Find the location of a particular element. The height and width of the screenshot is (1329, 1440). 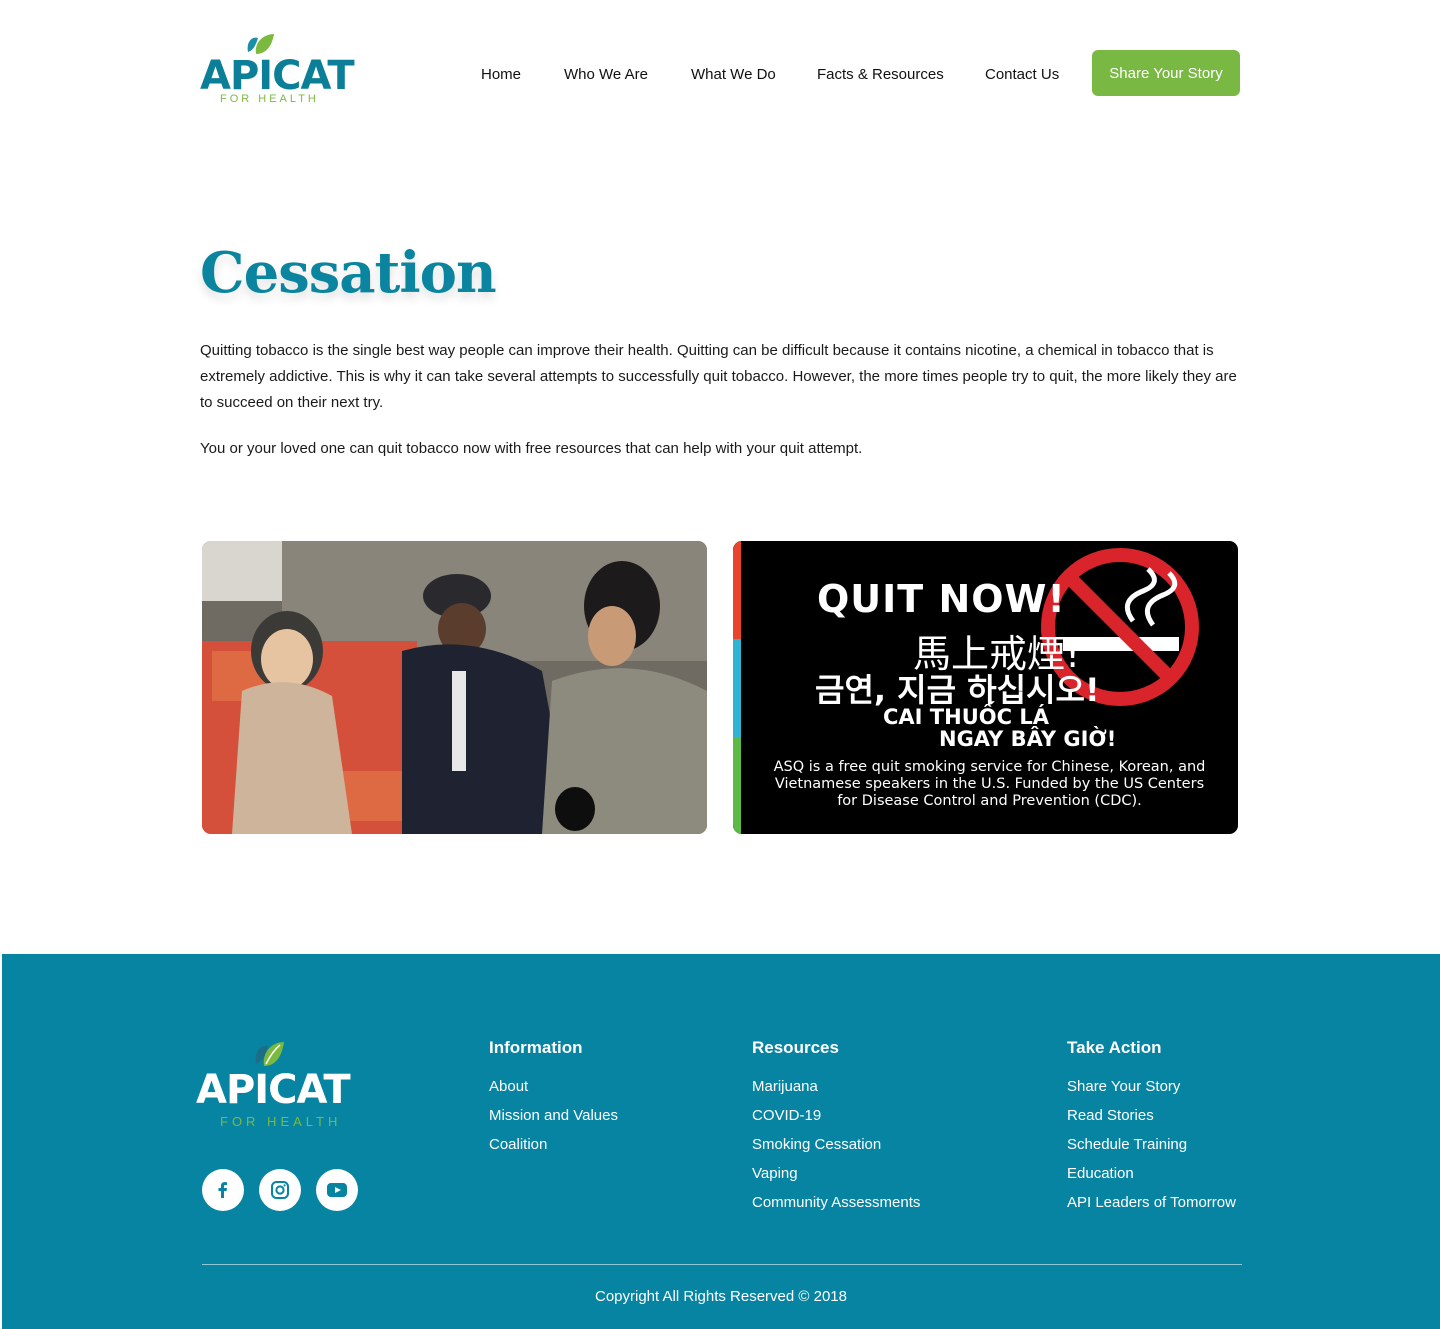

footer-divider is located at coordinates (722, 1264).